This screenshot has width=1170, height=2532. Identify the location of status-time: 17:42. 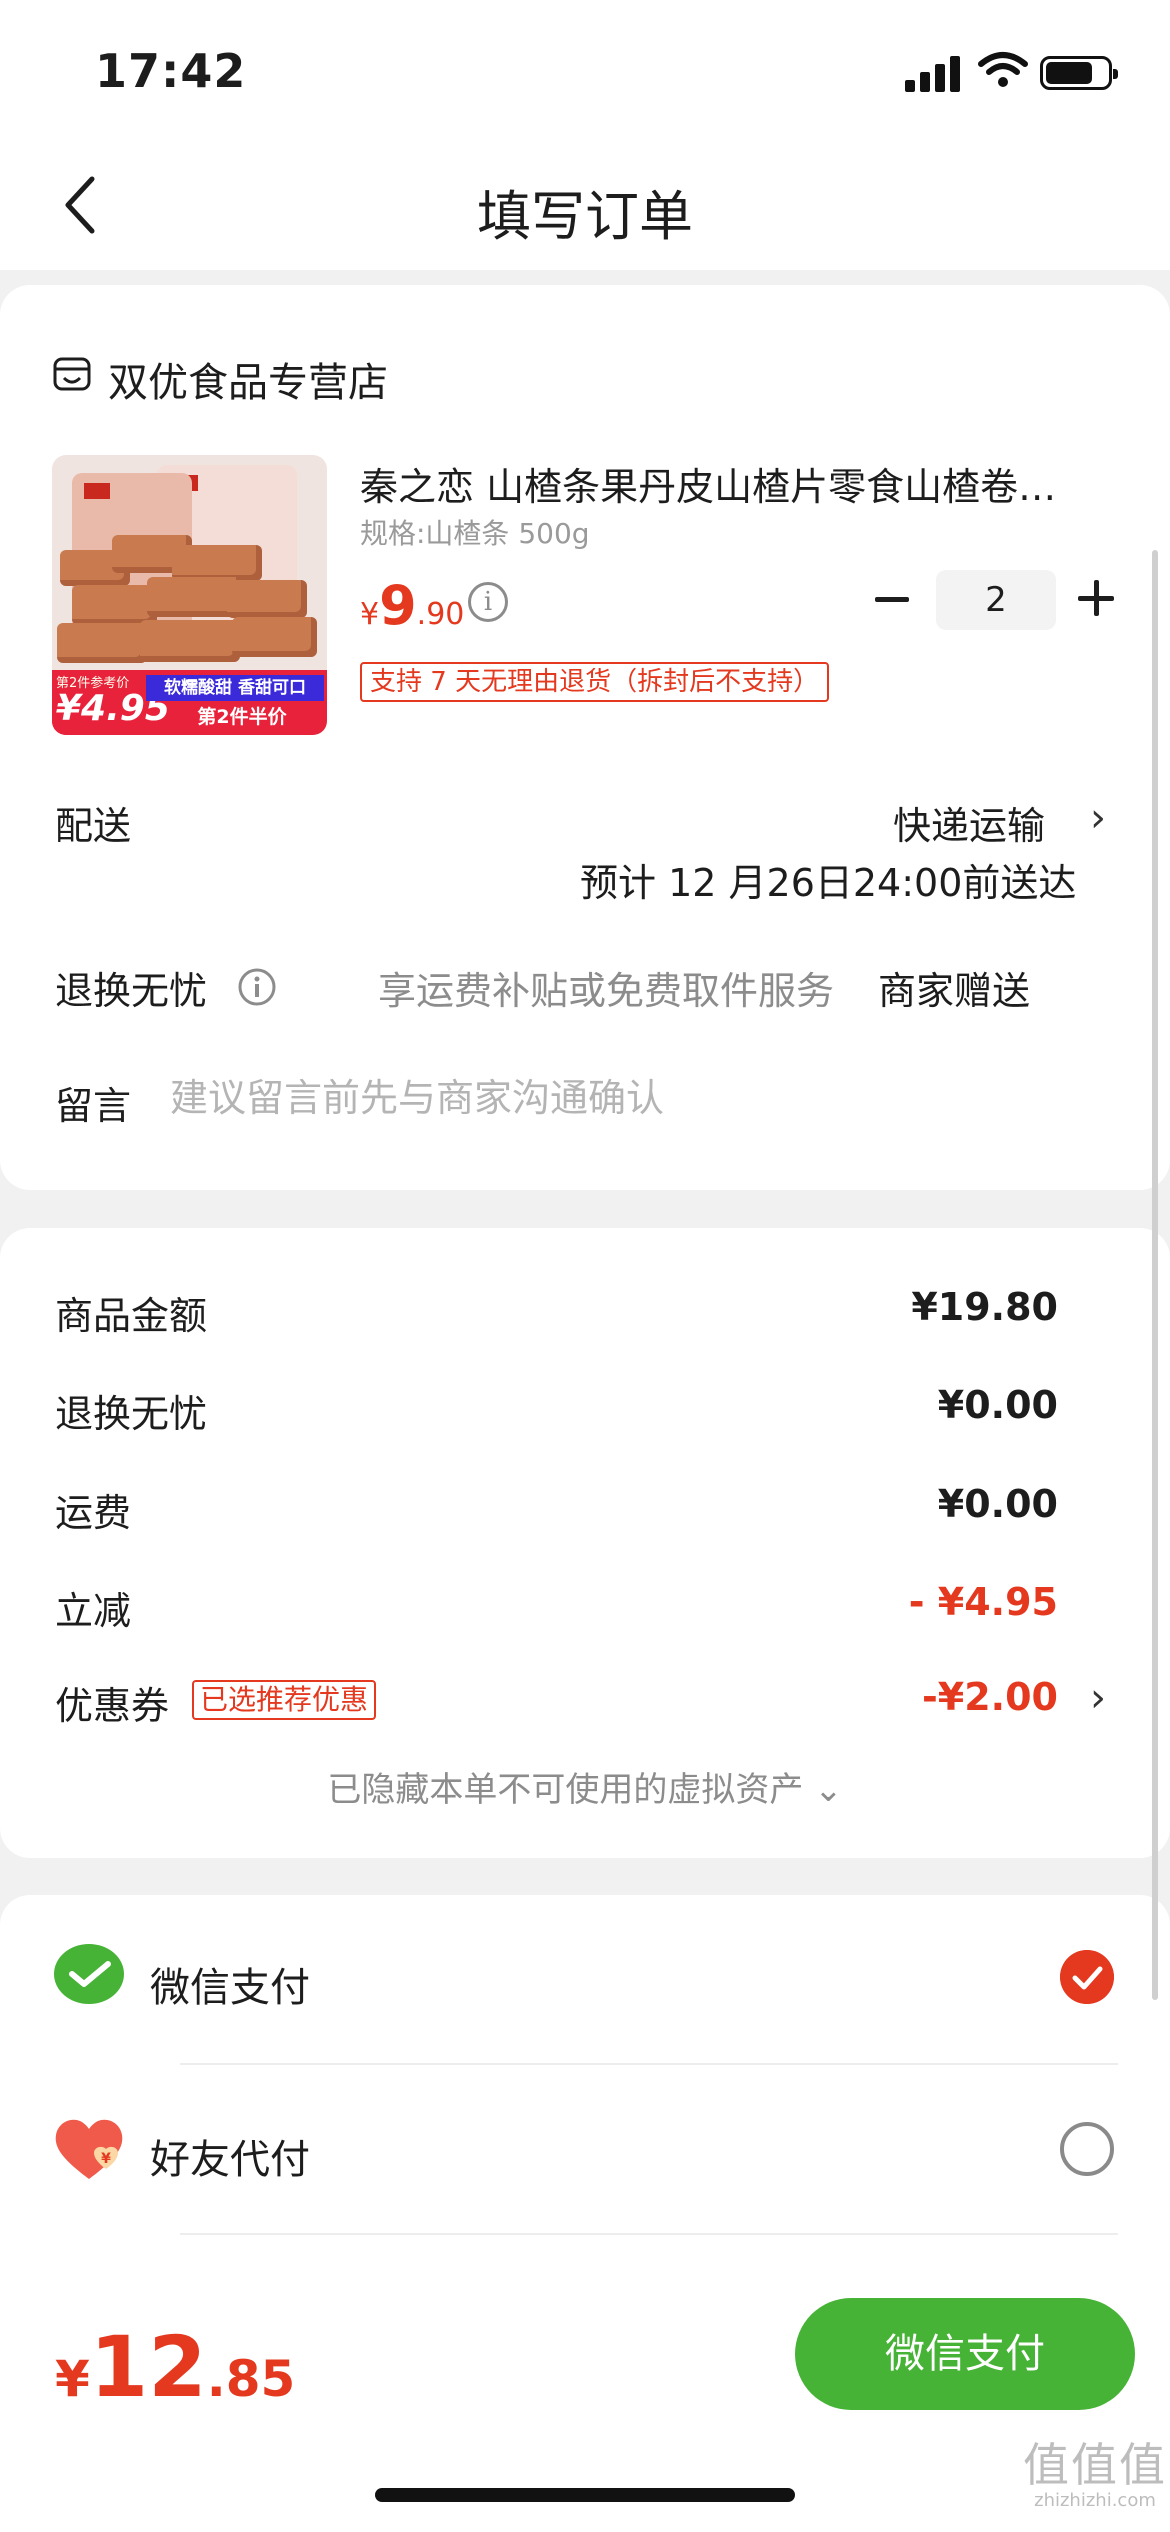
(171, 71).